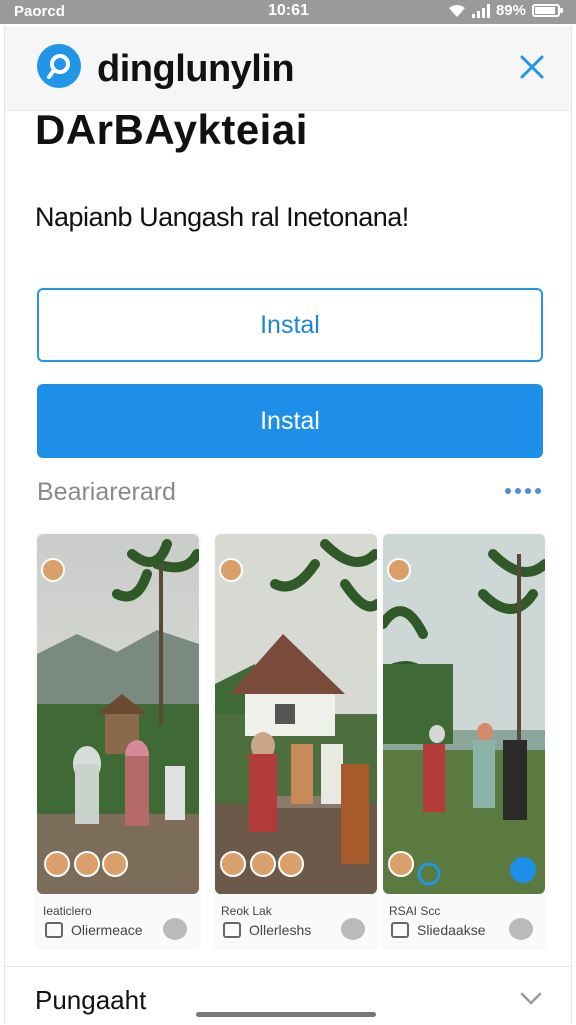 The image size is (576, 1025). I want to click on signal-icon, so click(480, 10).